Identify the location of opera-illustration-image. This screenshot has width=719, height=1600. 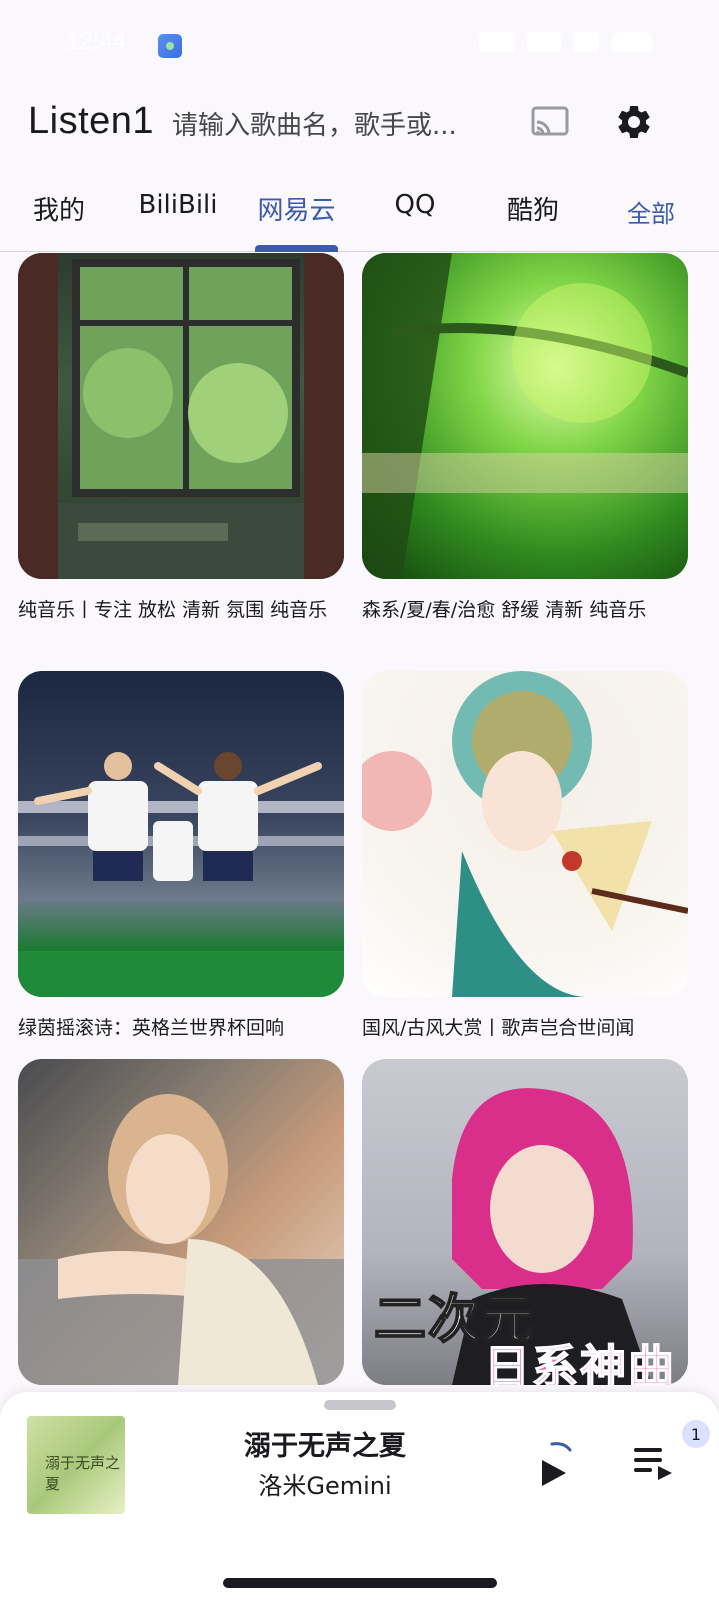
(525, 834).